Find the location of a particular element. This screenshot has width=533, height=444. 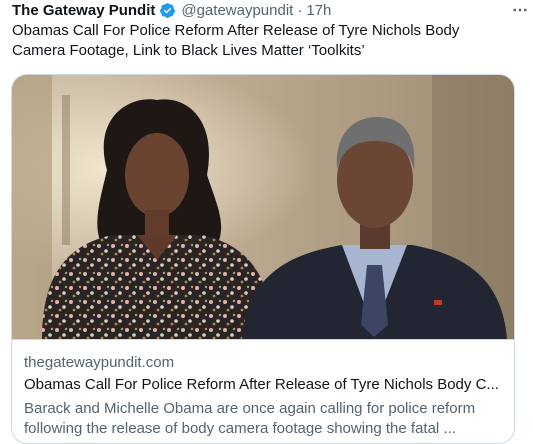

tweet-header: The Gateway Pundit @gatewaypundit · 17h is located at coordinates (266, 10).